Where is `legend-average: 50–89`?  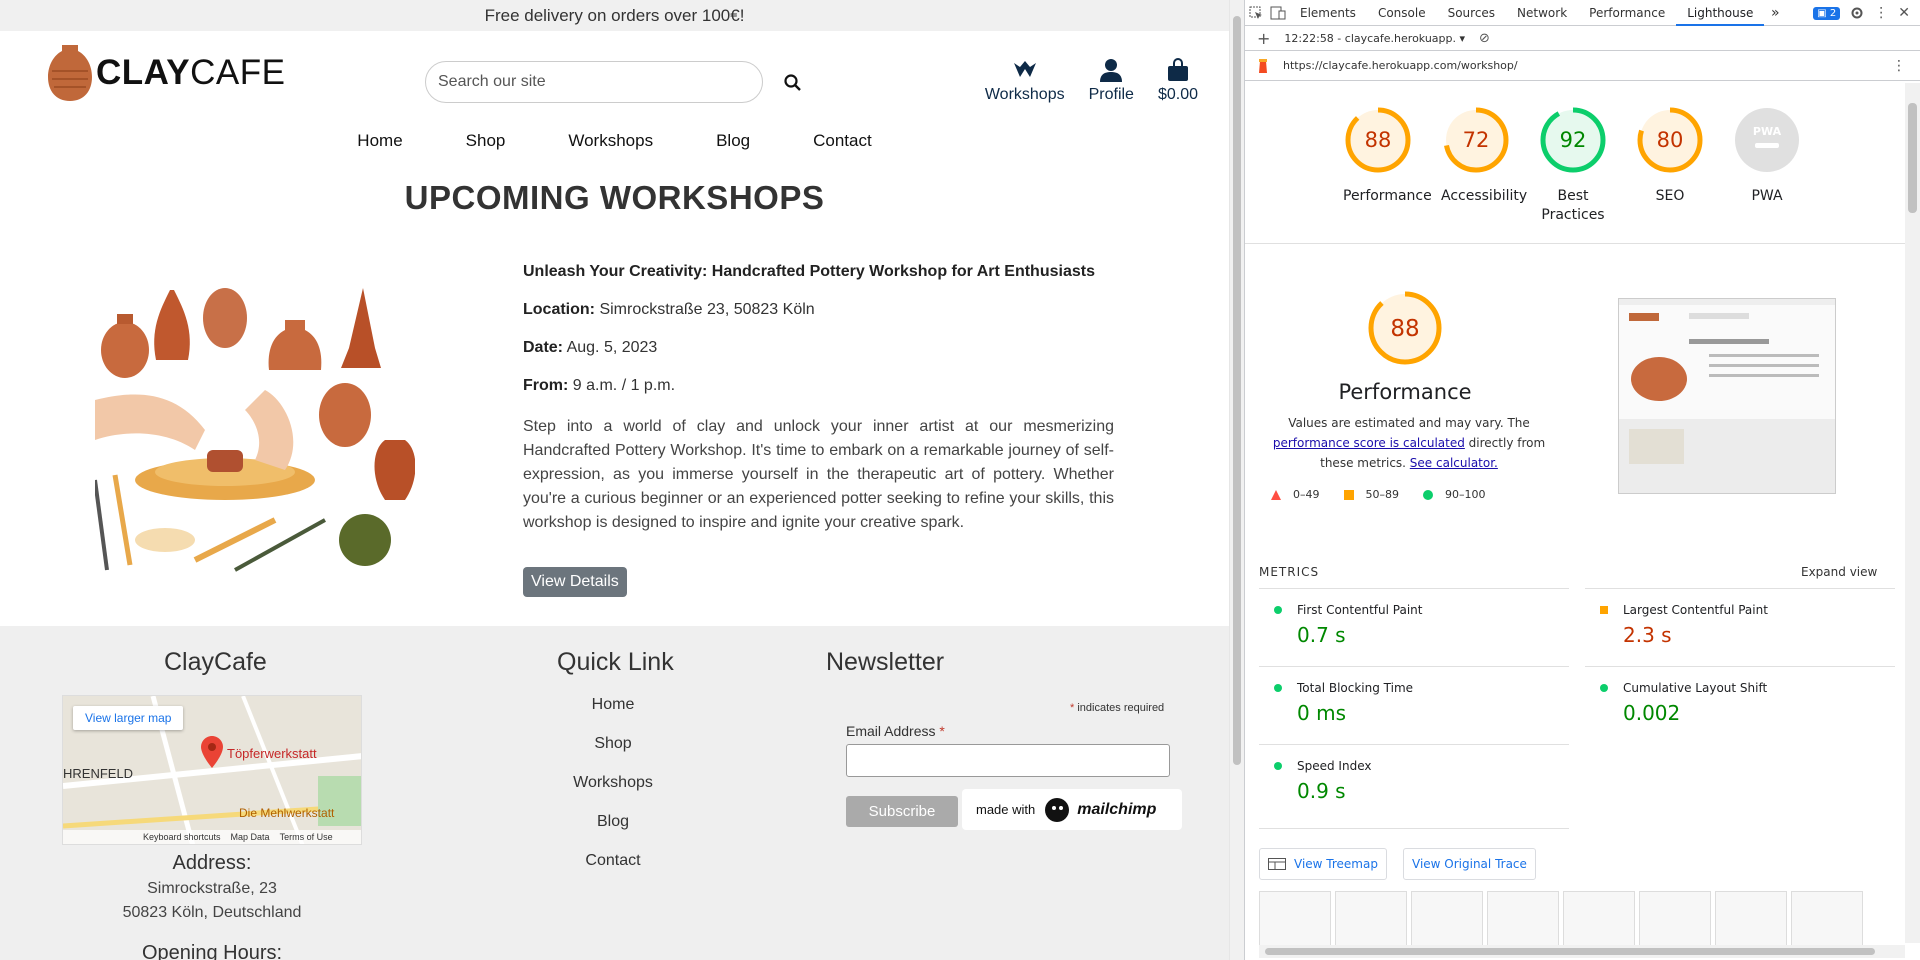
legend-average: 50–89 is located at coordinates (1371, 494).